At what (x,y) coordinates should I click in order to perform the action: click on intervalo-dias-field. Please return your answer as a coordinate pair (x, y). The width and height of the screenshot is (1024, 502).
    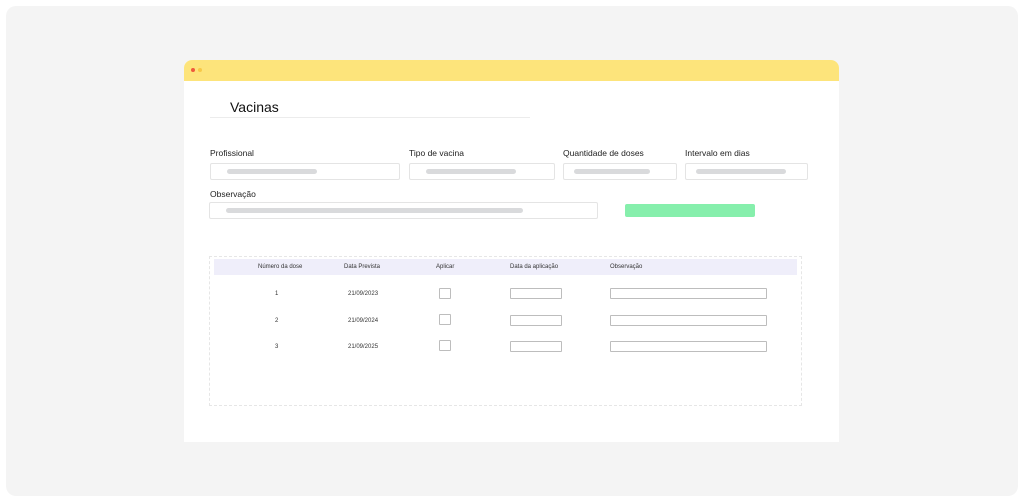
    Looking at the image, I should click on (746, 171).